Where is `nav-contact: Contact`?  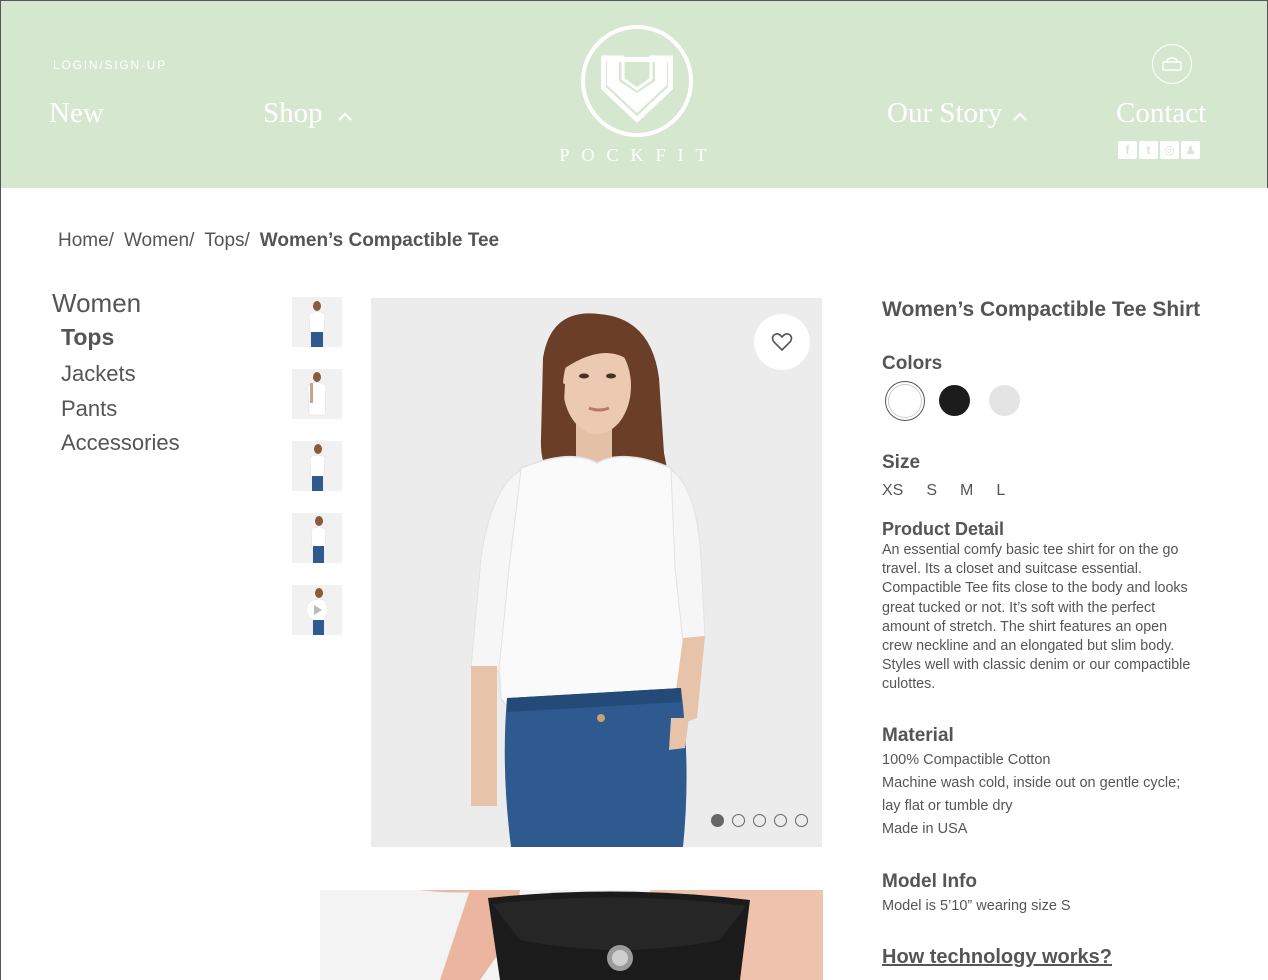 nav-contact: Contact is located at coordinates (1161, 113).